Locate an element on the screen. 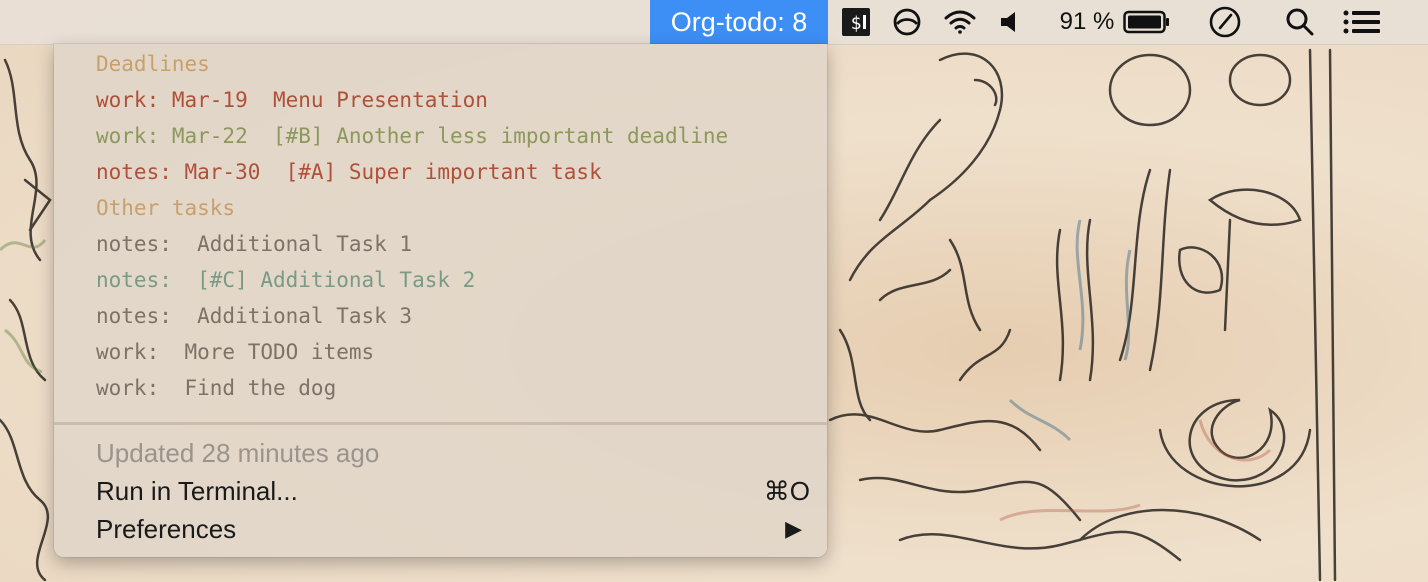  battery-percentage: 91 % is located at coordinates (1087, 22).